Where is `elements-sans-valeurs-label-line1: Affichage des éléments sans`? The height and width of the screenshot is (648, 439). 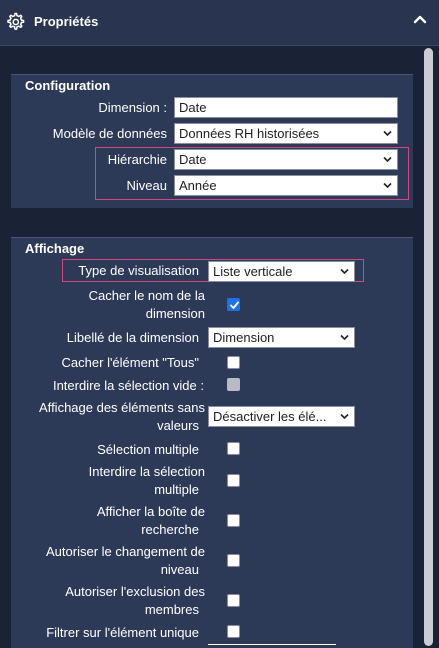
elements-sans-valeurs-label-line1: Affichage des éléments sans is located at coordinates (122, 407).